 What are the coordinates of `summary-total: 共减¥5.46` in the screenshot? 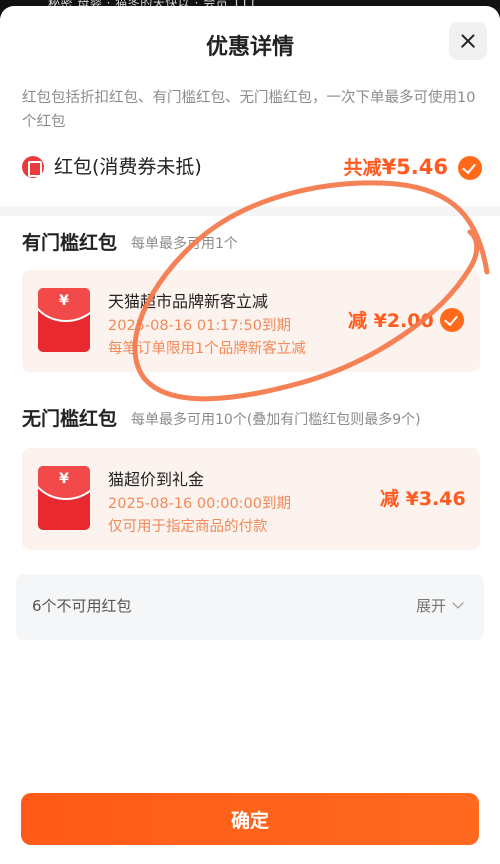 It's located at (396, 167).